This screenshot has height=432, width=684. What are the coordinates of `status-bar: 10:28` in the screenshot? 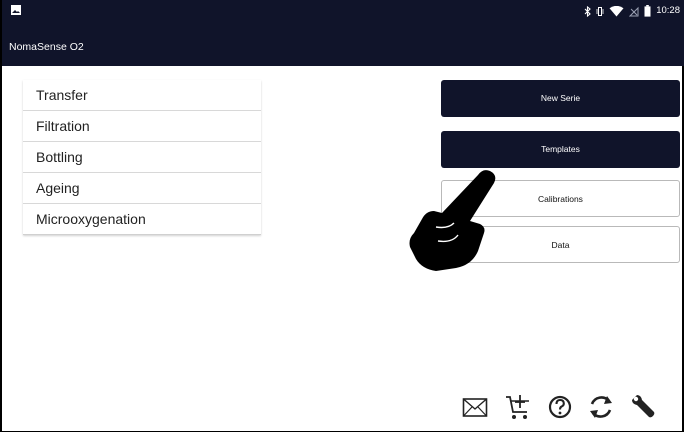 It's located at (343, 11).